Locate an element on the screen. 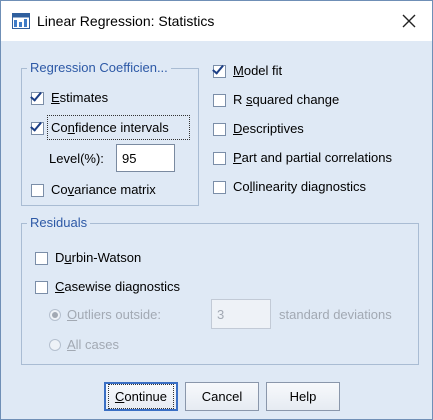  covariance-matrix-label: Covariance matrix is located at coordinates (103, 189).